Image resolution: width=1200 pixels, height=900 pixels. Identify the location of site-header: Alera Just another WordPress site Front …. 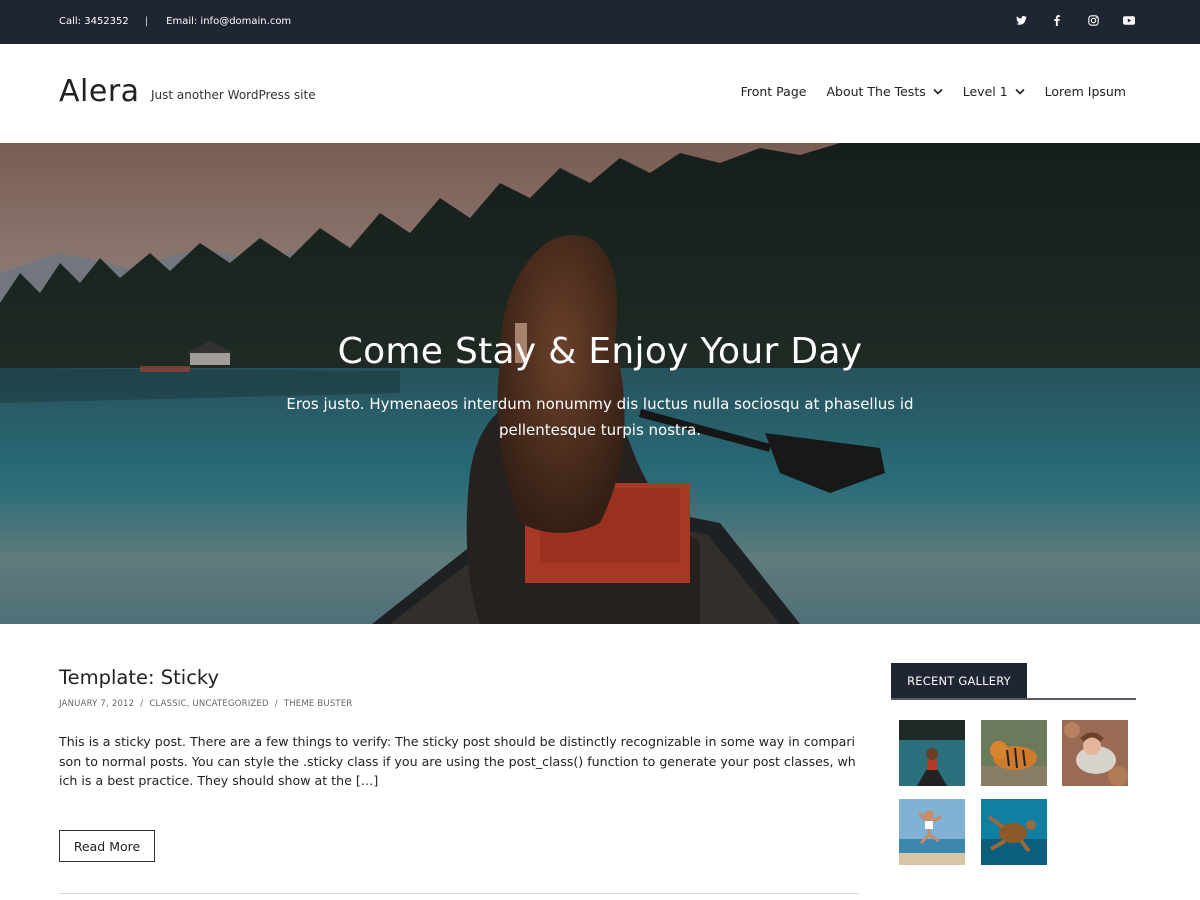
(600, 93).